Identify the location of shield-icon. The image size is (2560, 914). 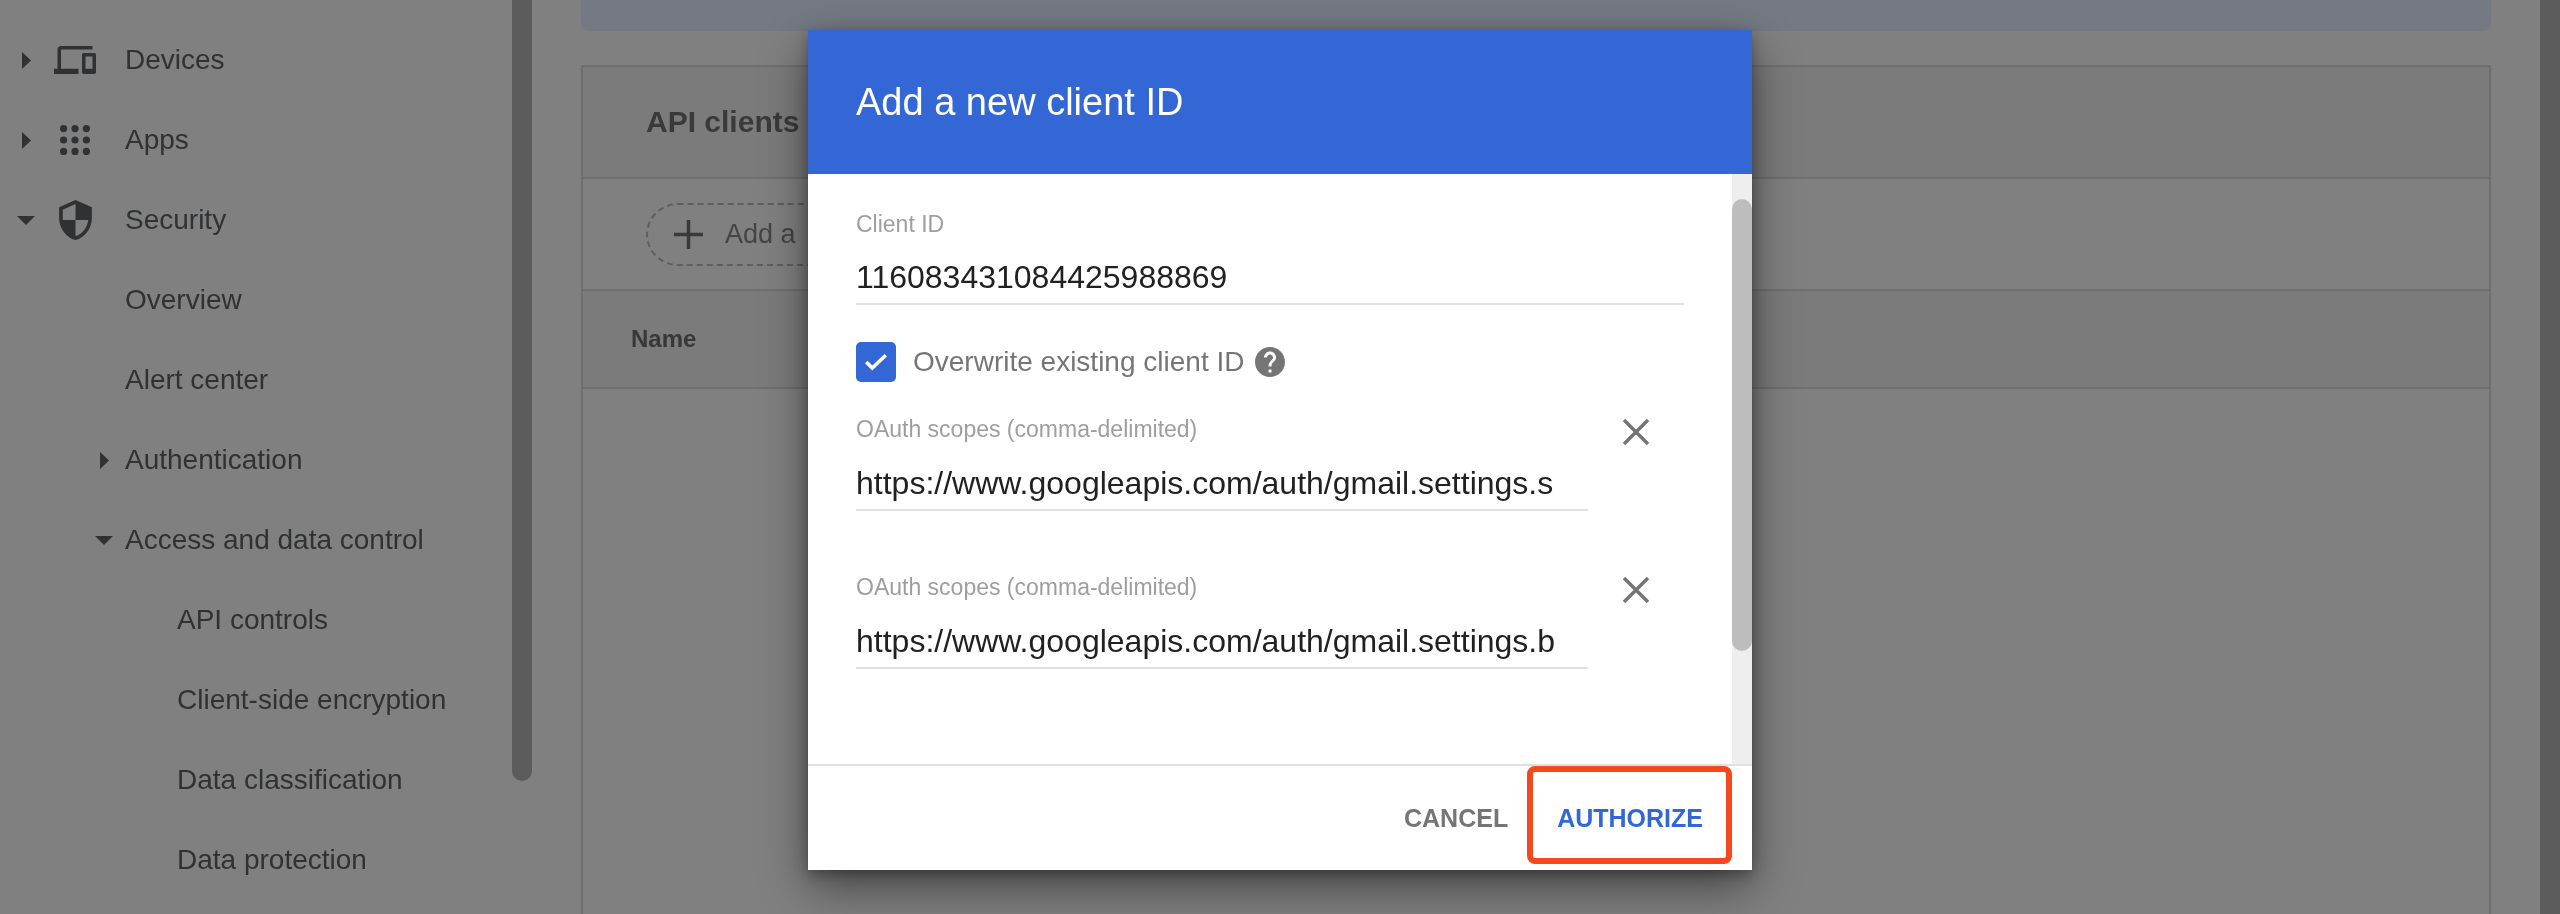
(75, 220).